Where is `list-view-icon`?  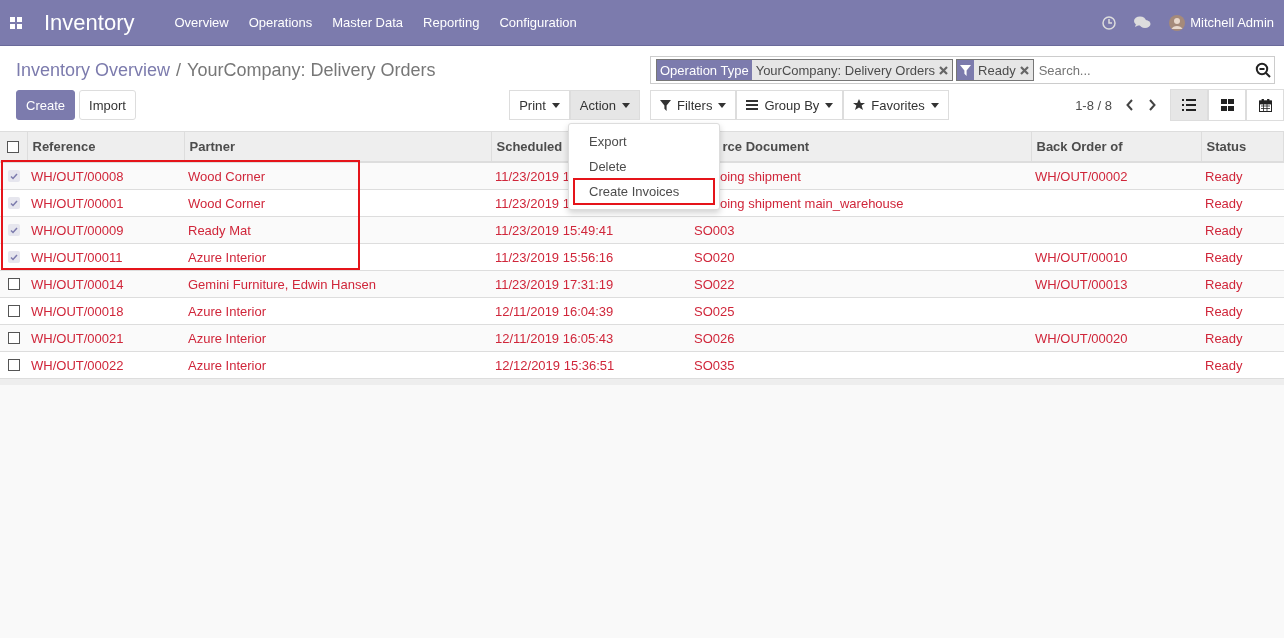 list-view-icon is located at coordinates (1189, 105).